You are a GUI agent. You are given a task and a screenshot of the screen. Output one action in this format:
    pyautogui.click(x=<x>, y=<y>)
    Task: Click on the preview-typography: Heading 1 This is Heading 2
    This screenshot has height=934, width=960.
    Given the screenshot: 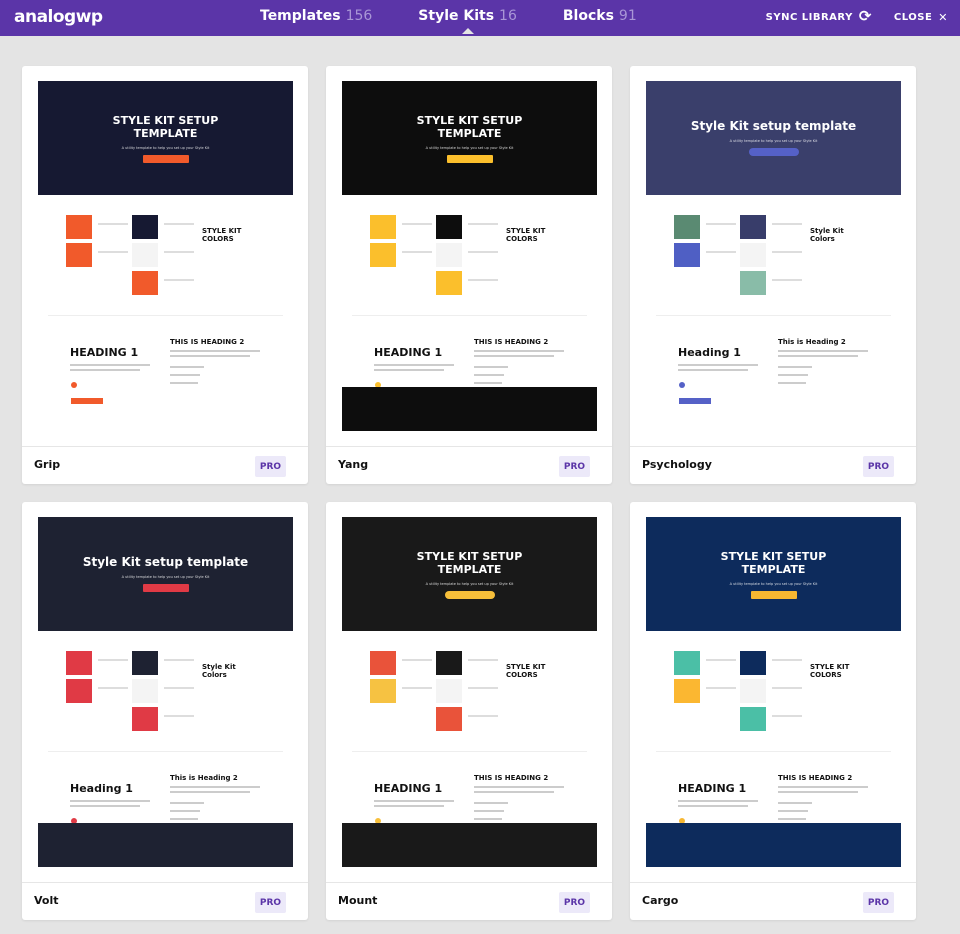 What is the action you would take?
    pyautogui.click(x=773, y=373)
    